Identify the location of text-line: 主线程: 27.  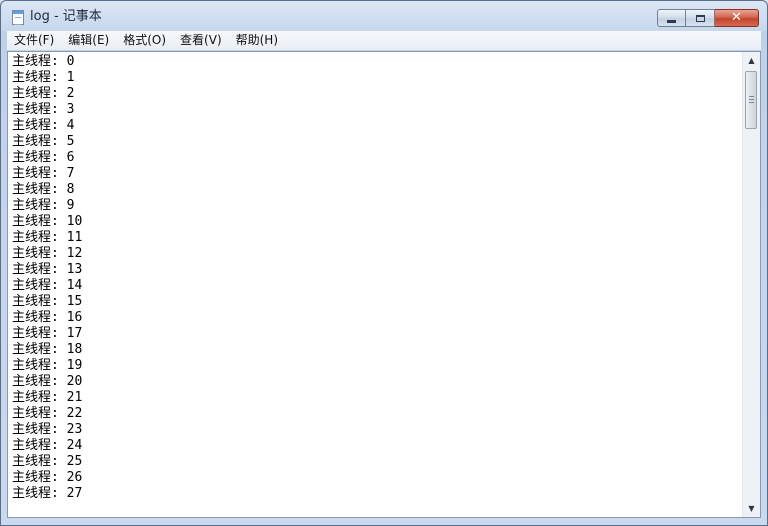
(47, 493).